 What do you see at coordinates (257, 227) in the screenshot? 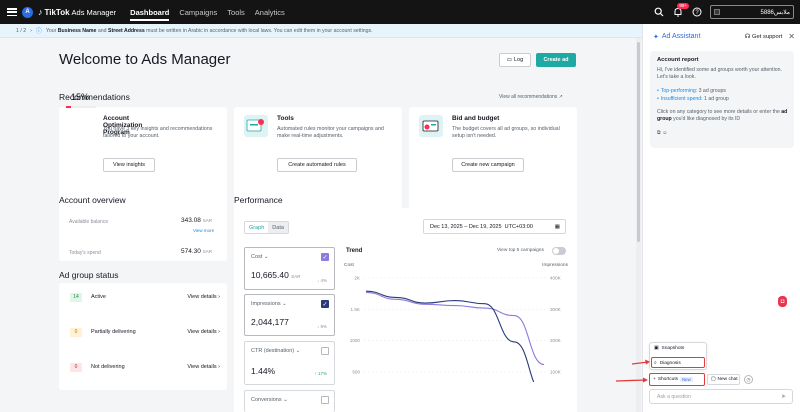
I see `graph-toggle: Graph` at bounding box center [257, 227].